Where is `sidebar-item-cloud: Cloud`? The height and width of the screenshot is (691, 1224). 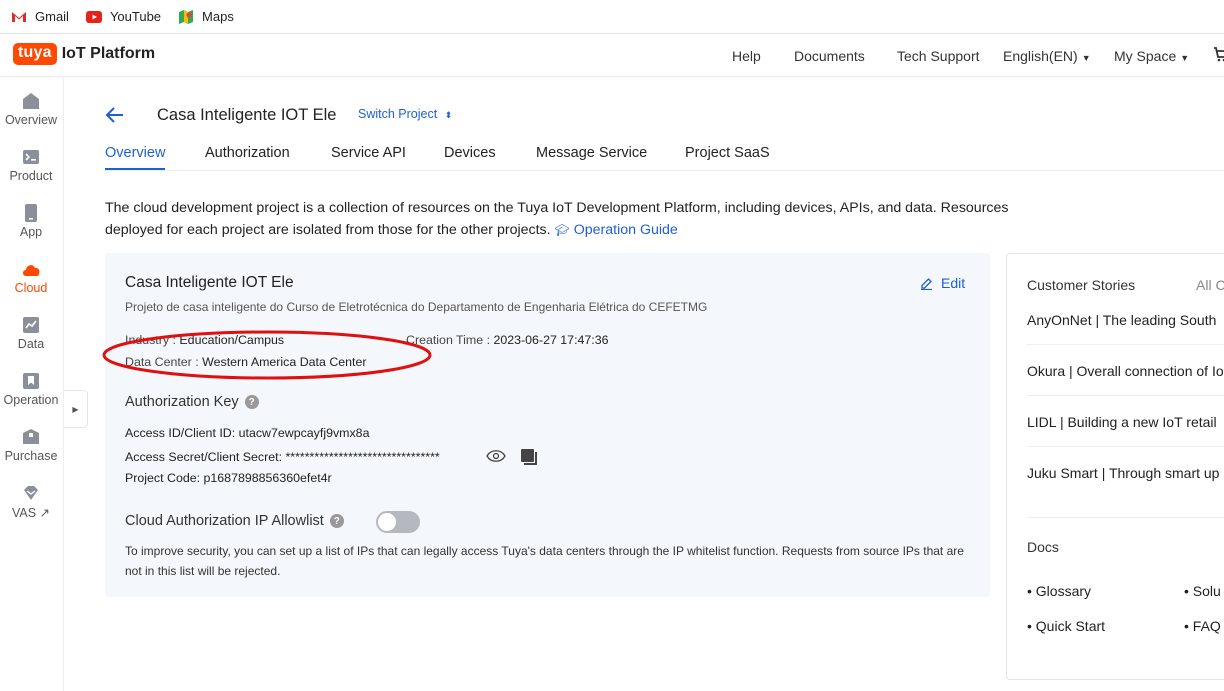 sidebar-item-cloud: Cloud is located at coordinates (31, 277).